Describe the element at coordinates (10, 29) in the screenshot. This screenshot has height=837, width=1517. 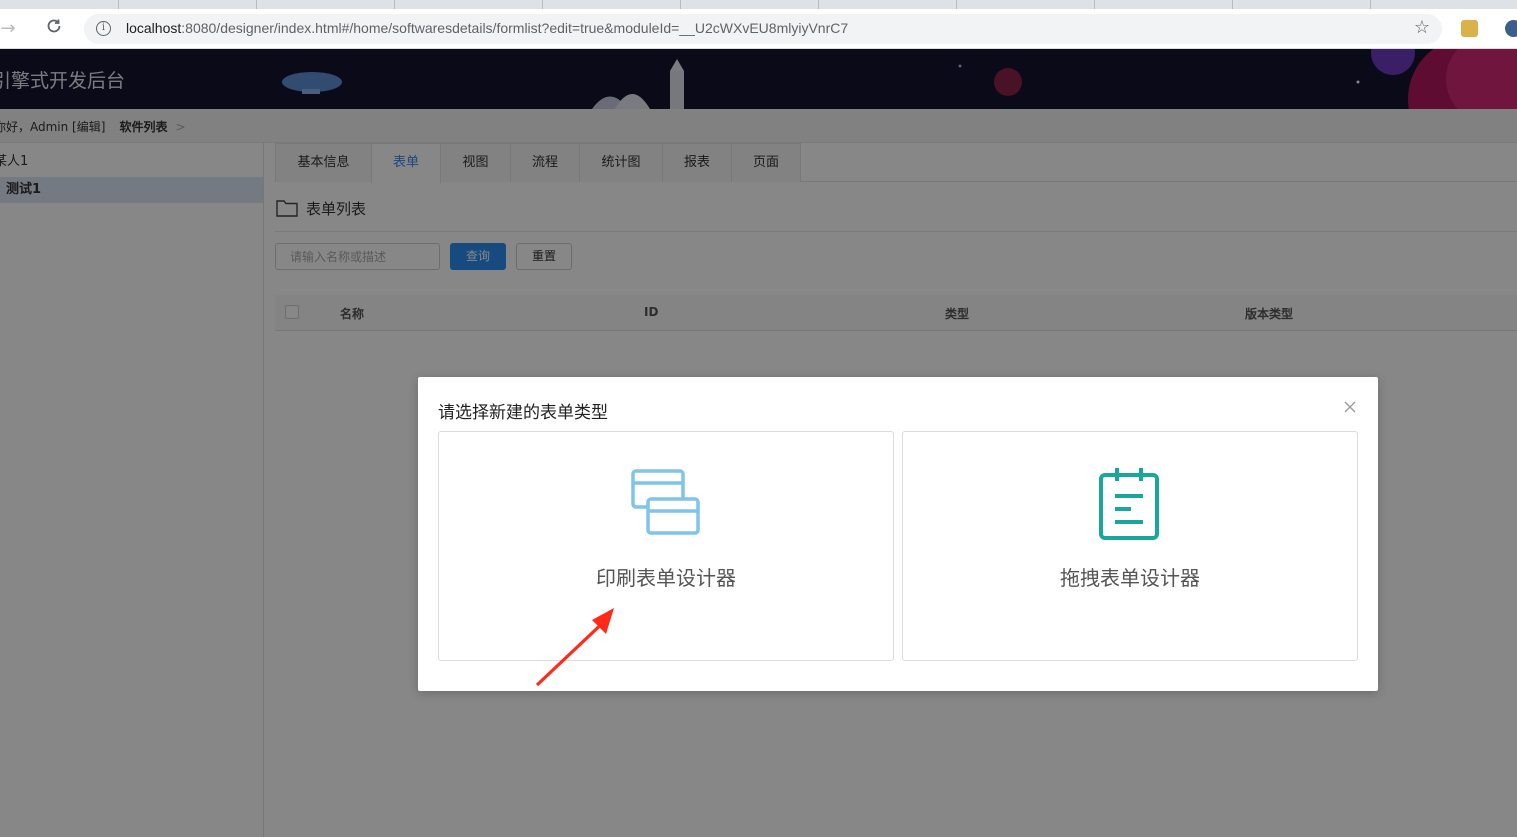
I see `back-arrow-icon: →` at that location.